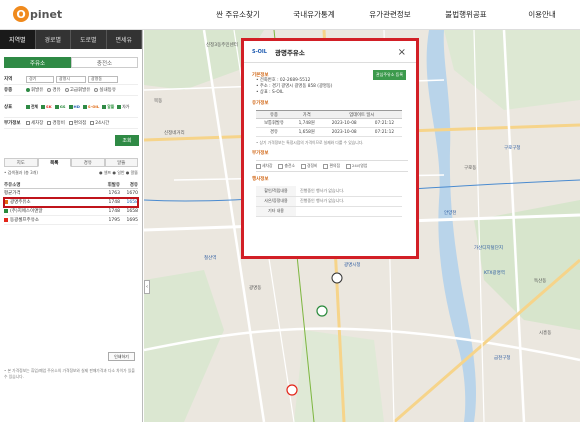 The image size is (580, 422). Describe the element at coordinates (103, 79) in the screenshot. I see `dong-select: 광명동` at that location.